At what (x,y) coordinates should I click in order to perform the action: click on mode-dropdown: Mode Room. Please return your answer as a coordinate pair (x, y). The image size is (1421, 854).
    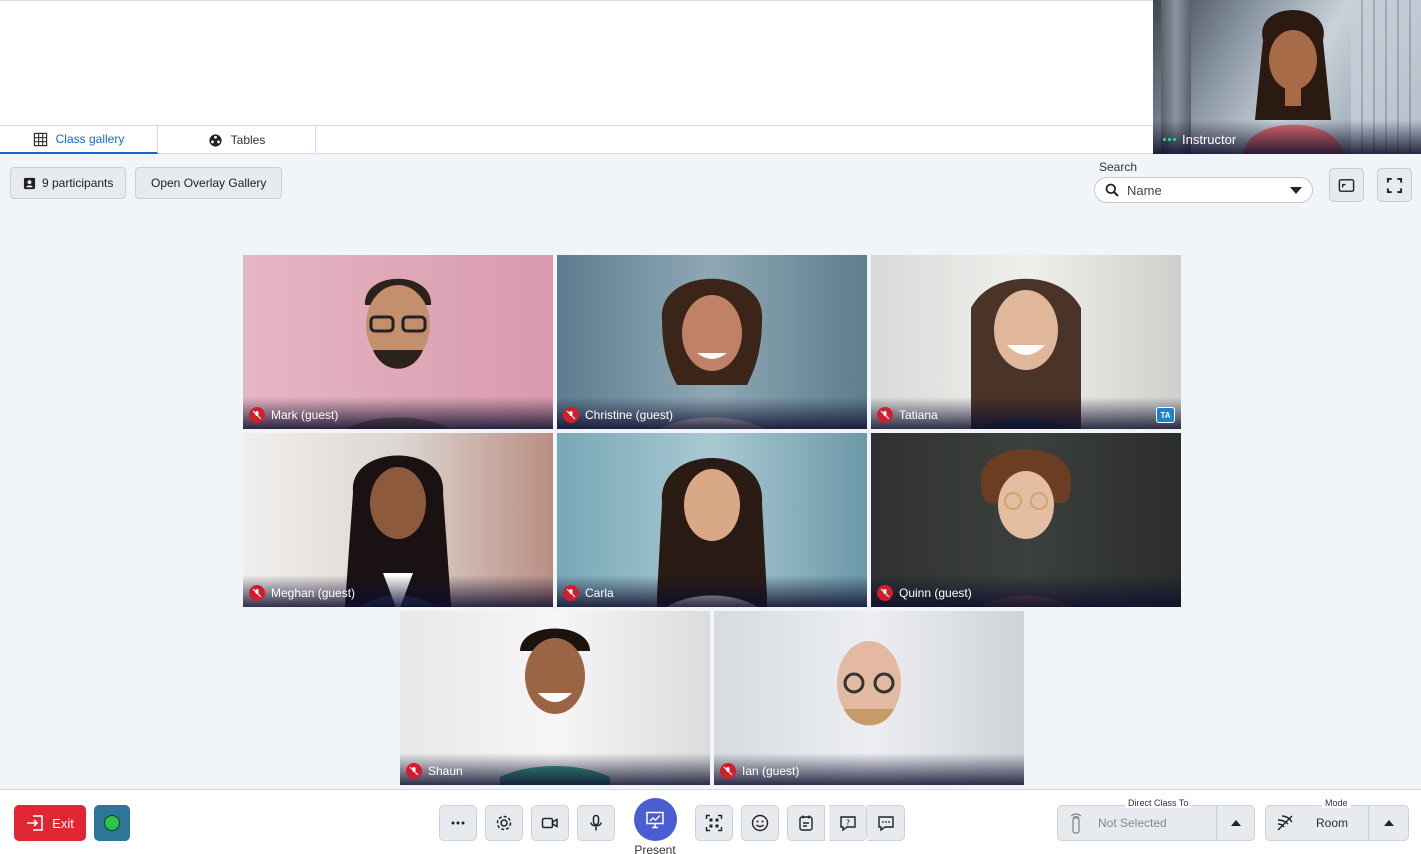
    Looking at the image, I should click on (1317, 819).